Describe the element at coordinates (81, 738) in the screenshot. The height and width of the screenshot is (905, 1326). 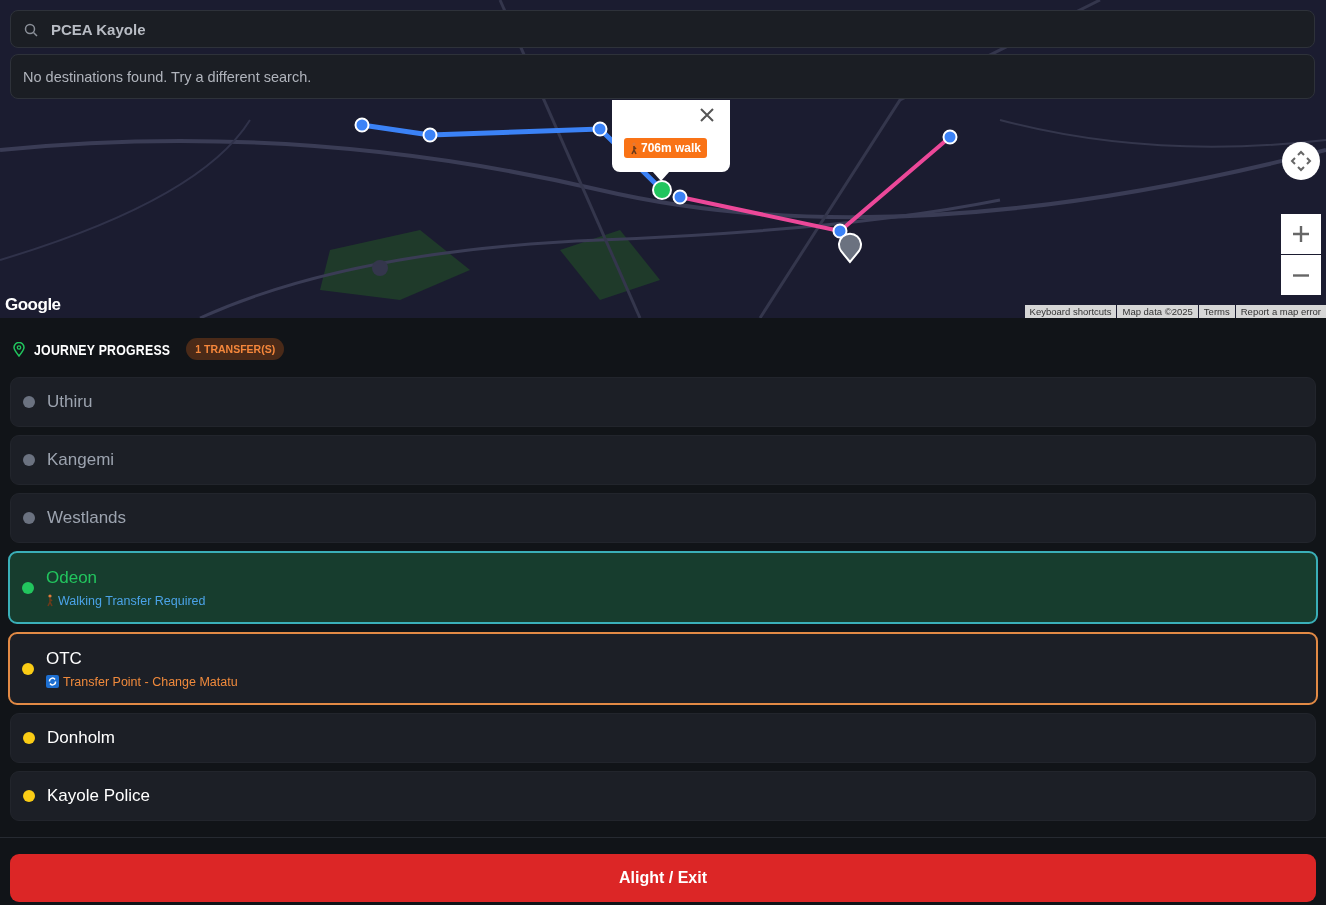
I see `stop-name: Donholm` at that location.